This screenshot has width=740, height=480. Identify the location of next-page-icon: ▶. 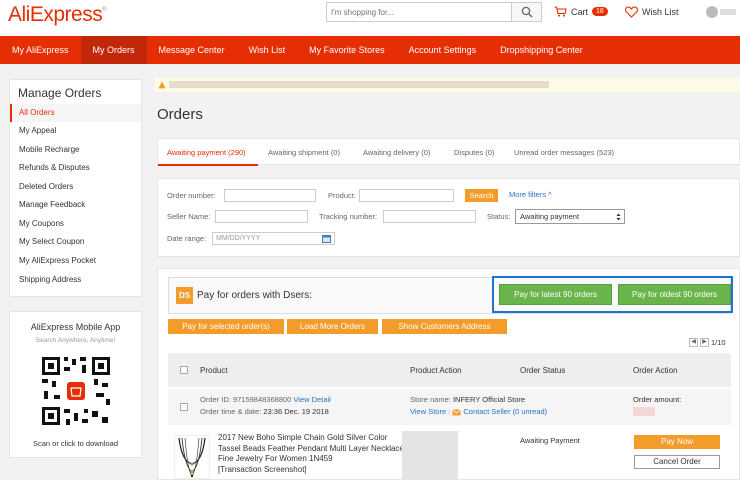
(704, 342).